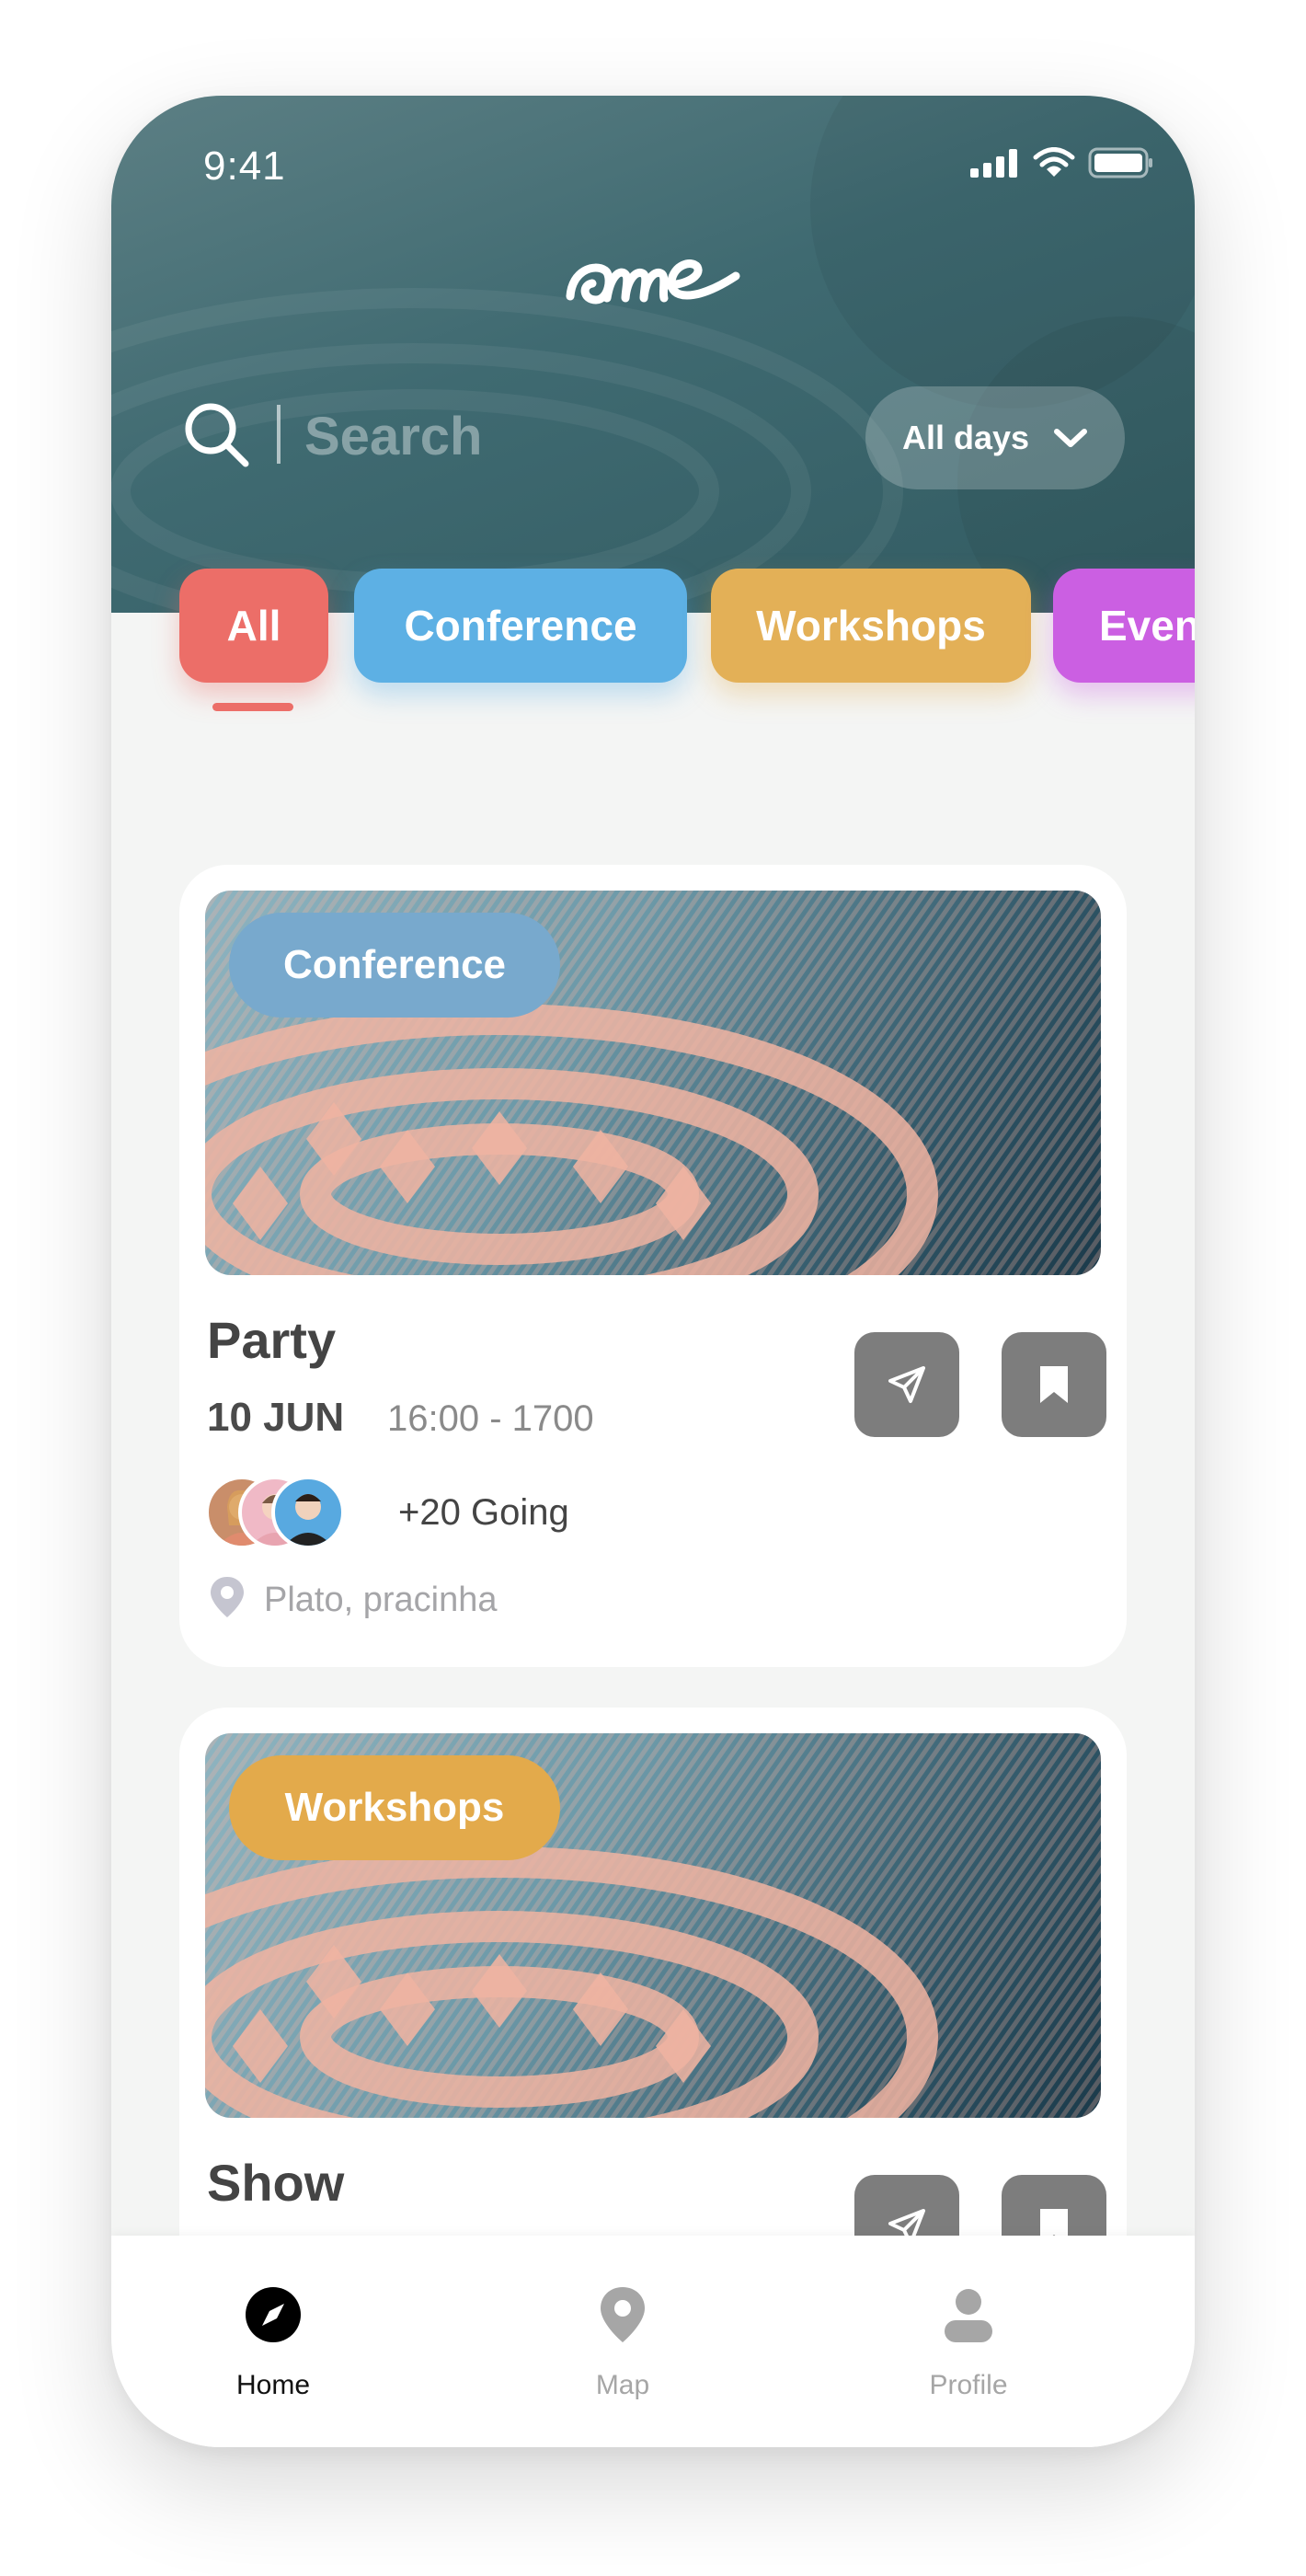 The width and height of the screenshot is (1306, 2576). Describe the element at coordinates (228, 1597) in the screenshot. I see `location-pin-icon` at that location.